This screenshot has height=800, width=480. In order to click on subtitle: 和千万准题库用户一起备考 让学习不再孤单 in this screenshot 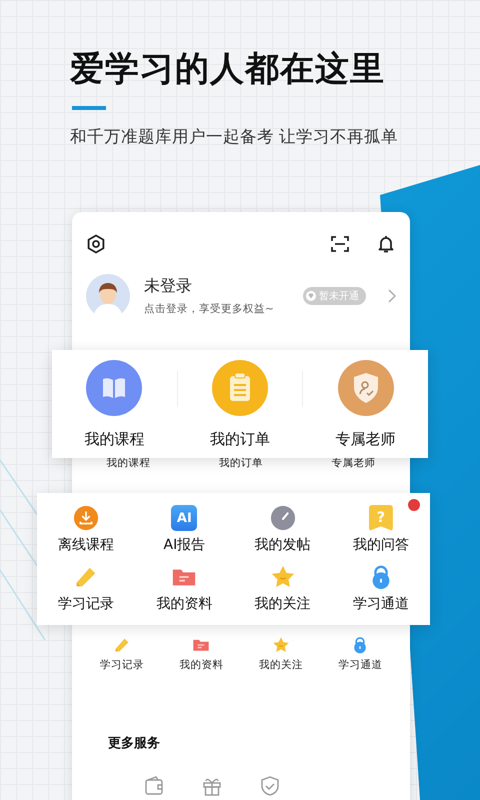, I will do `click(235, 137)`.